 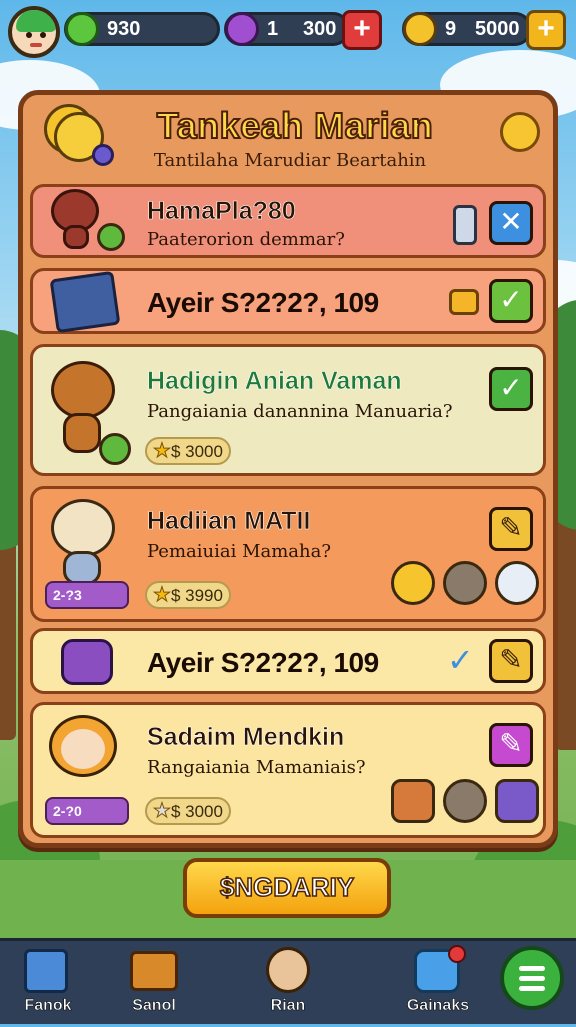 I want to click on top-bar: 930 1 300 + 9 5000 +, so click(x=288, y=31).